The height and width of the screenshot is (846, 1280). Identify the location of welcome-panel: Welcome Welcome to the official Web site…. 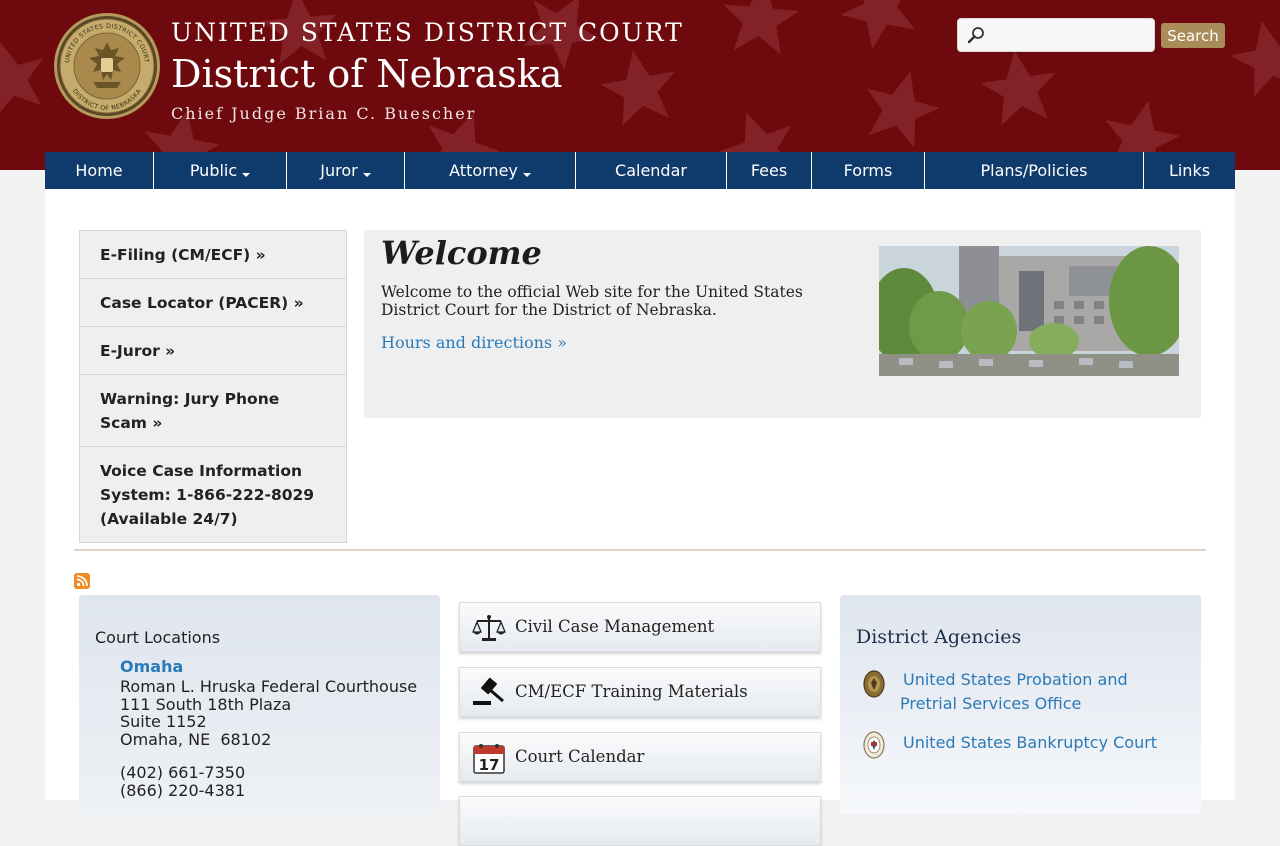
(782, 324).